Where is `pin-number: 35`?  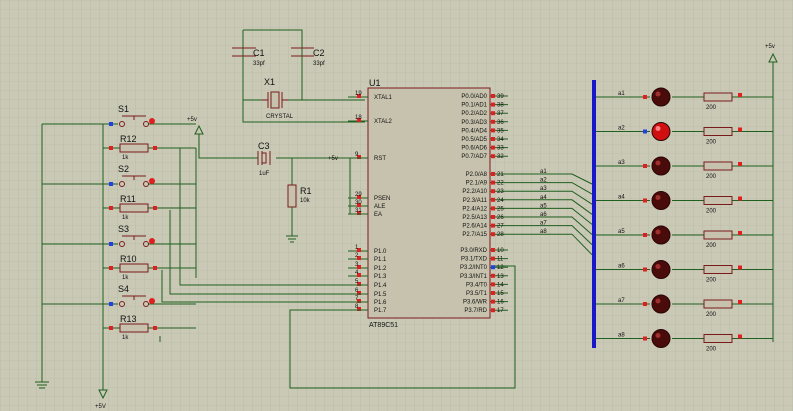
pin-number: 35 is located at coordinates (500, 131).